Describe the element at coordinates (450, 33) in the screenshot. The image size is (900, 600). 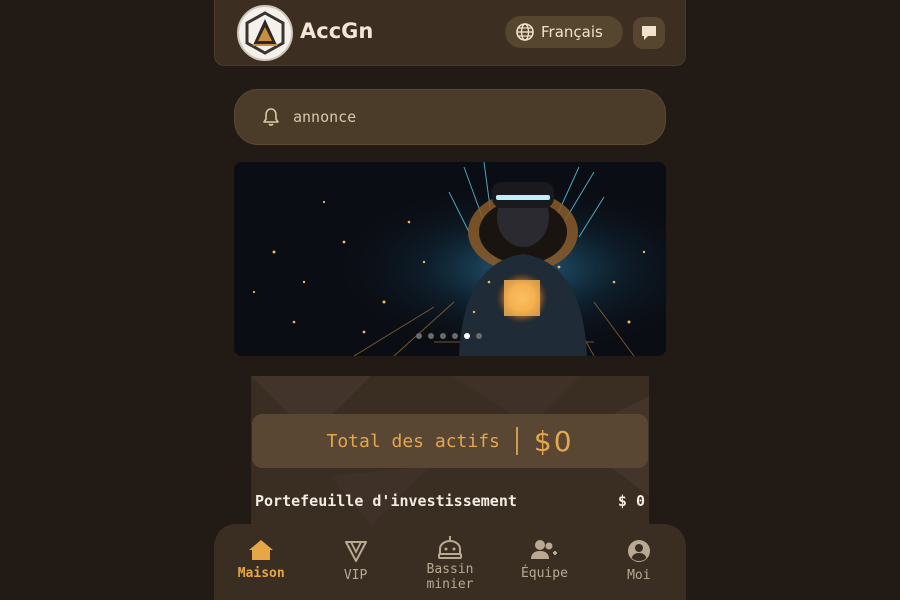
I see `top-header: AccGn Français` at that location.